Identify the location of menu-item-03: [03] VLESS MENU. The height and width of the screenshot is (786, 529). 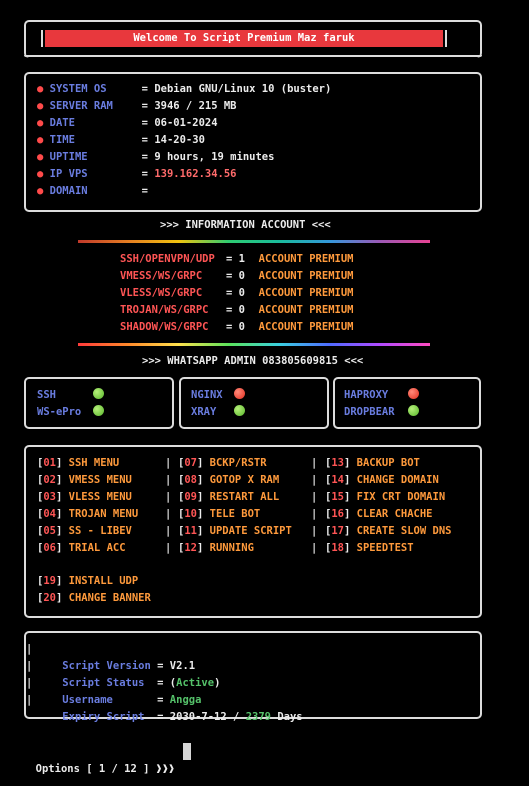
(84, 497).